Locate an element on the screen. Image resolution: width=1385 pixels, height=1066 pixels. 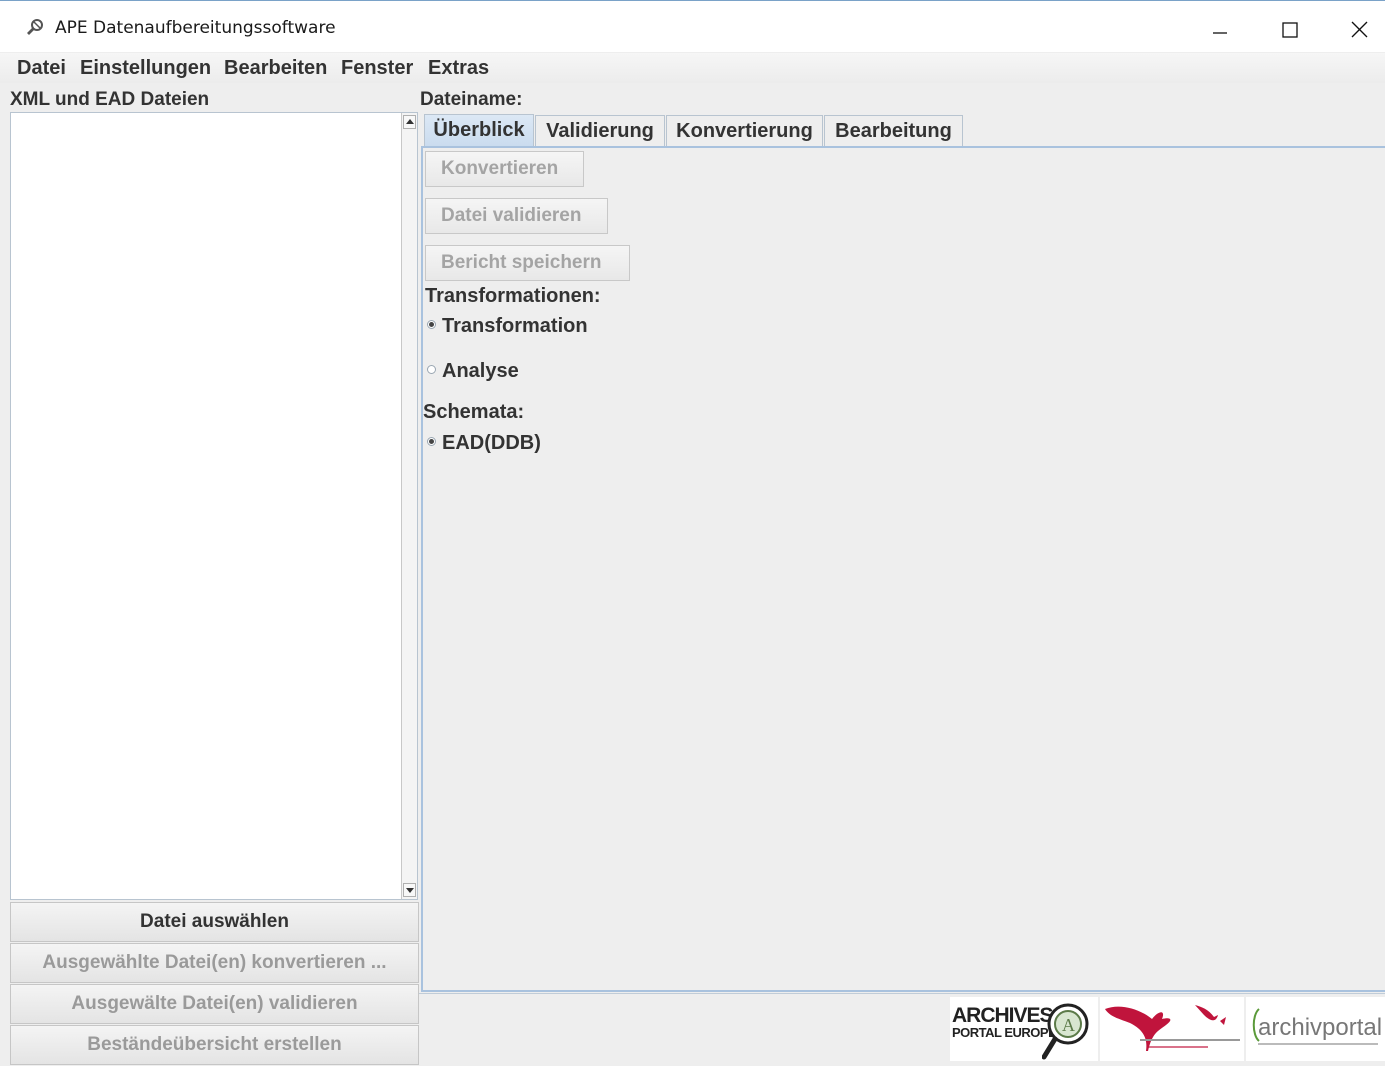
ddb-logo is located at coordinates (1172, 1029).